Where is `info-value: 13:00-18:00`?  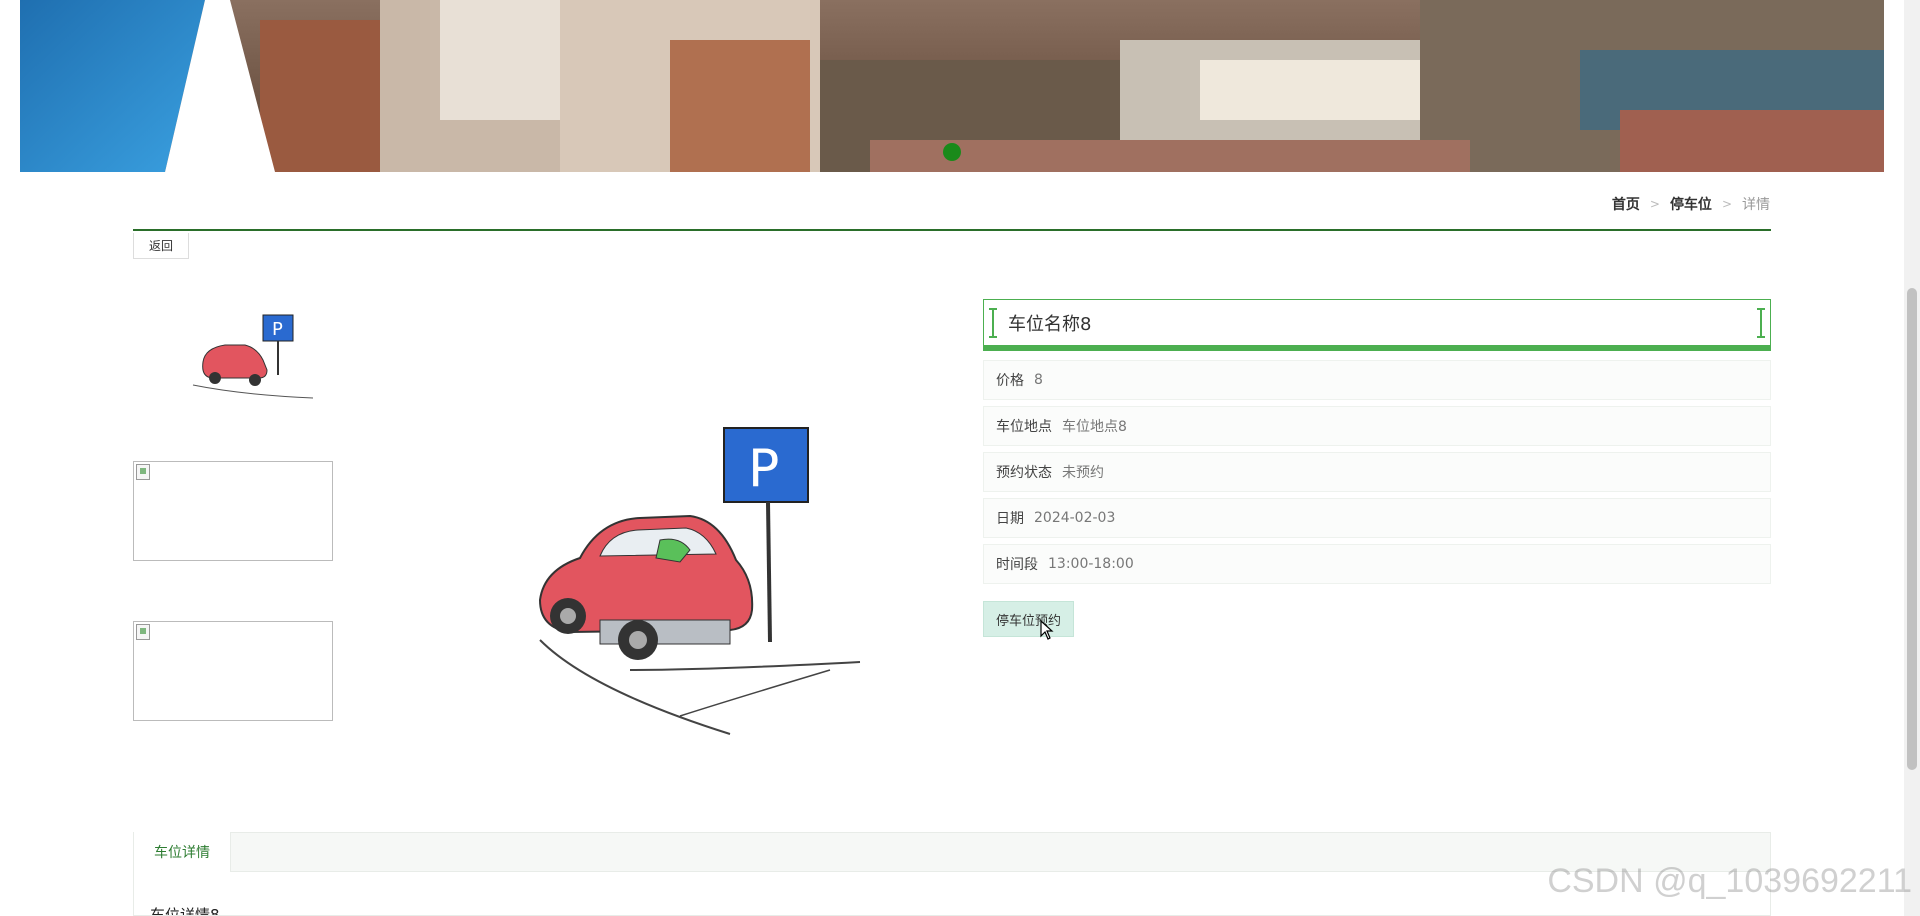 info-value: 13:00-18:00 is located at coordinates (1091, 564).